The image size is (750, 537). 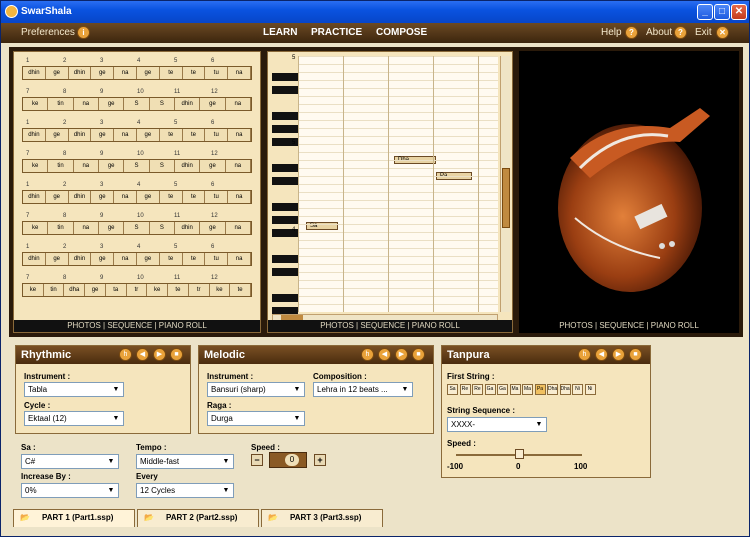 What do you see at coordinates (149, 517) in the screenshot?
I see `folder-icon: 📂` at bounding box center [149, 517].